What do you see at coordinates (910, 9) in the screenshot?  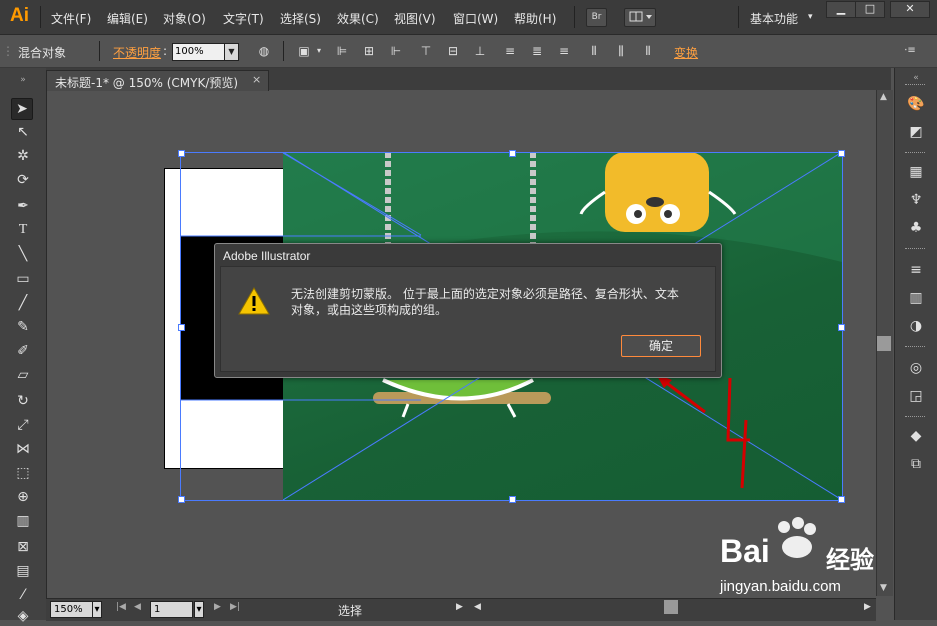 I see `close-window-button: ✕` at bounding box center [910, 9].